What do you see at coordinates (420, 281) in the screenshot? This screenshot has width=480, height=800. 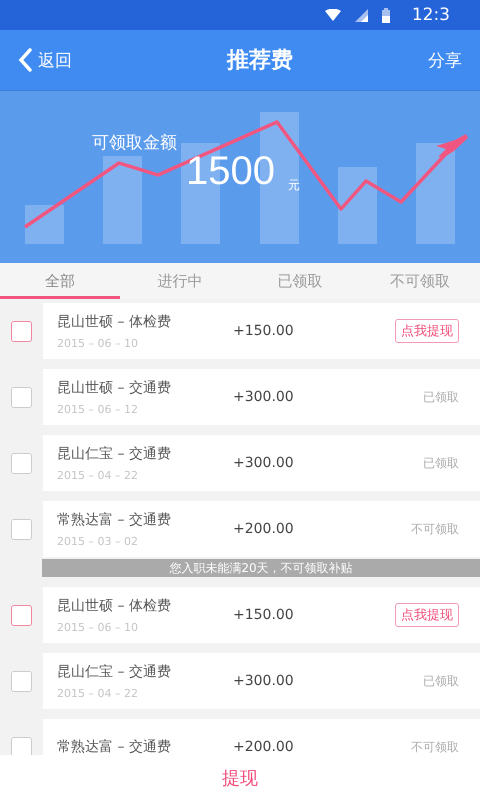 I see `tab: 不可领取` at bounding box center [420, 281].